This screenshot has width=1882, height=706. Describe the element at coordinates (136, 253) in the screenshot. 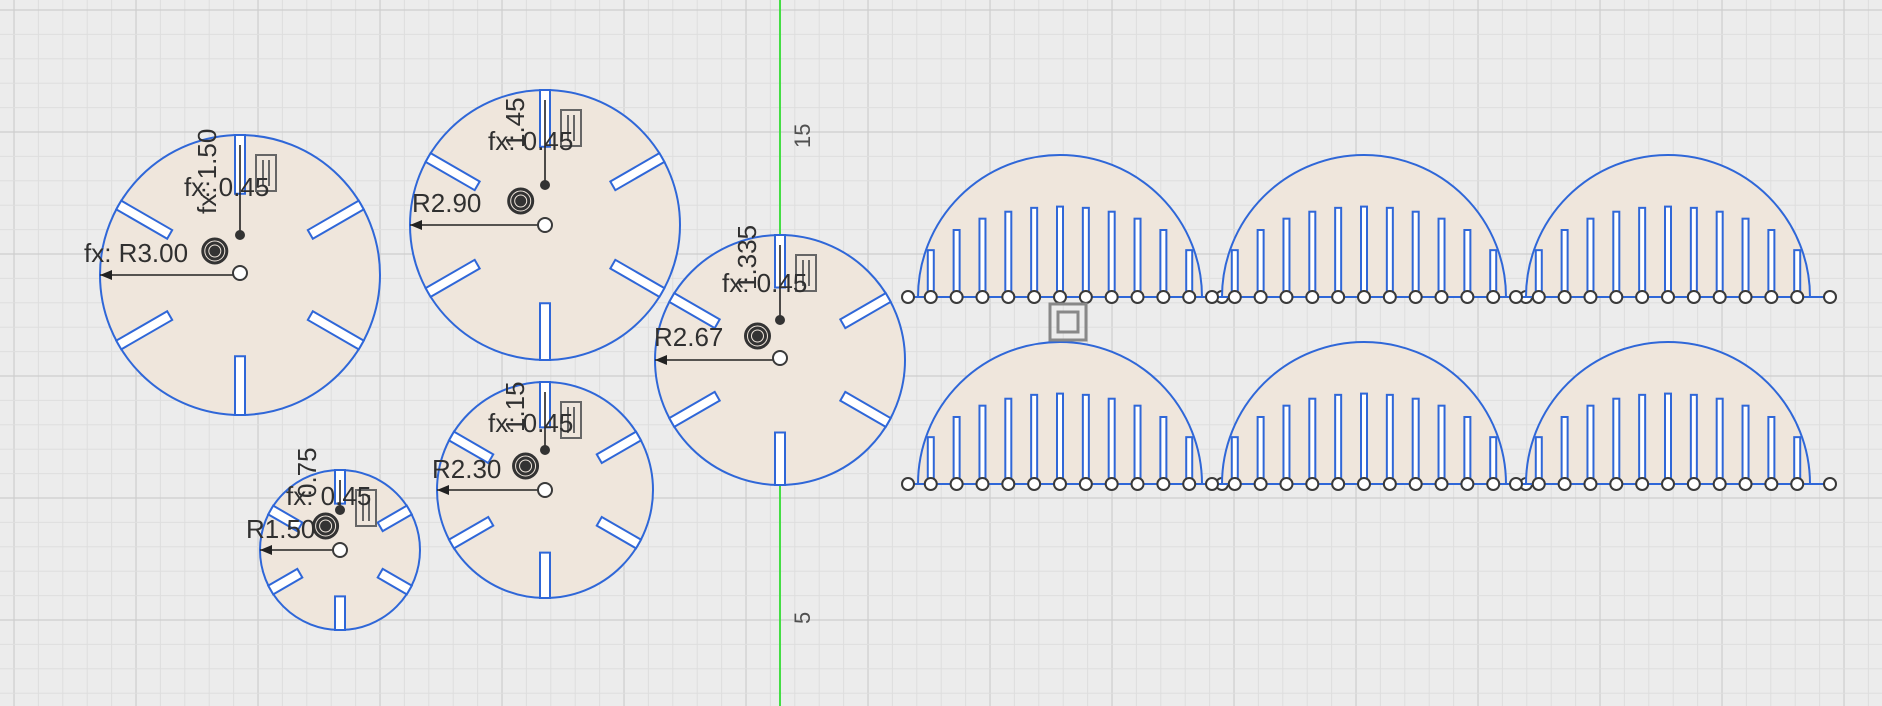

I see `gear-1-radius-dimension: fx: R3.00` at that location.